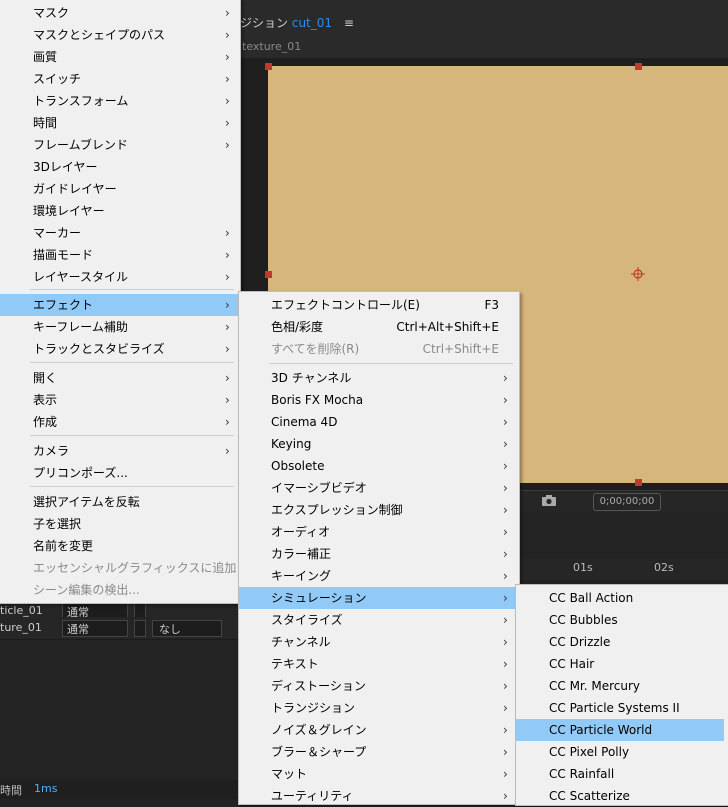  Describe the element at coordinates (378, 752) in the screenshot. I see `effect-menu-item-ブラー-シャープ: ブラー＆シャープ ›` at that location.